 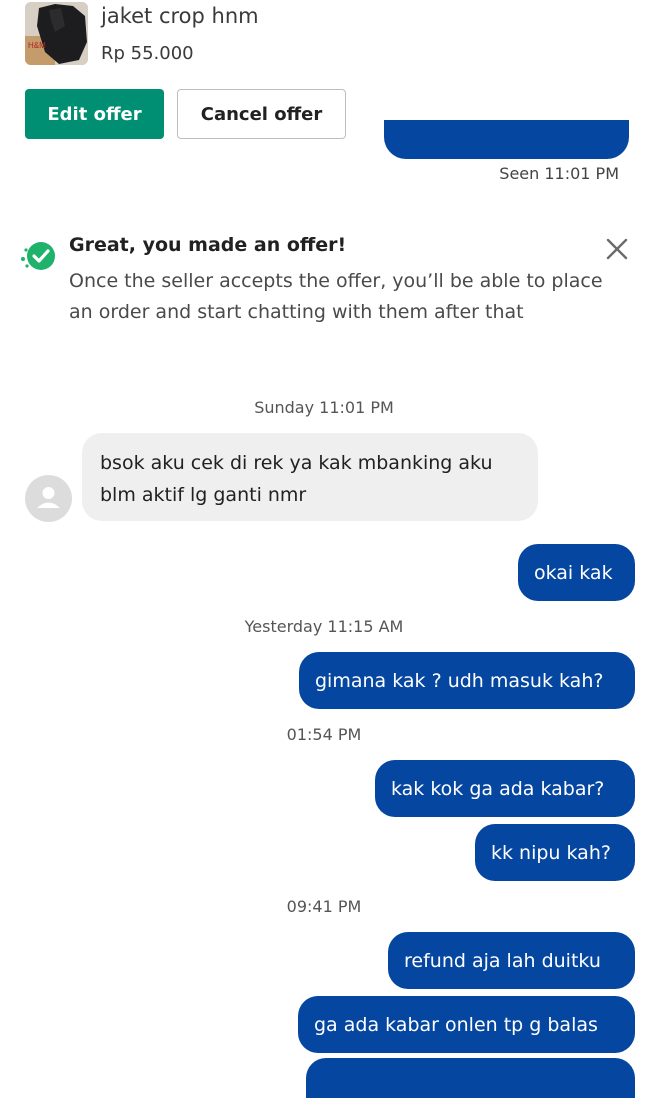 I want to click on svg-text: H&M, so click(x=37, y=45).